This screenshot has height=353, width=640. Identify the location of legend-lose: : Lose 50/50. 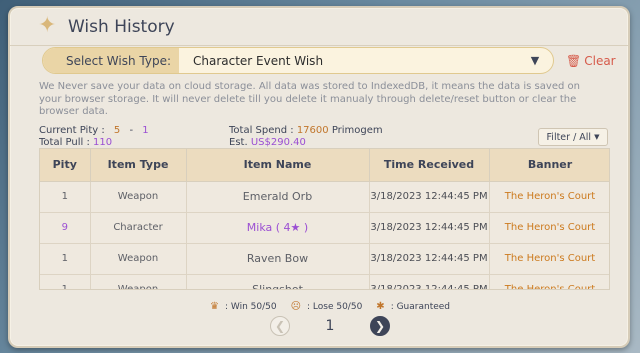
(335, 306).